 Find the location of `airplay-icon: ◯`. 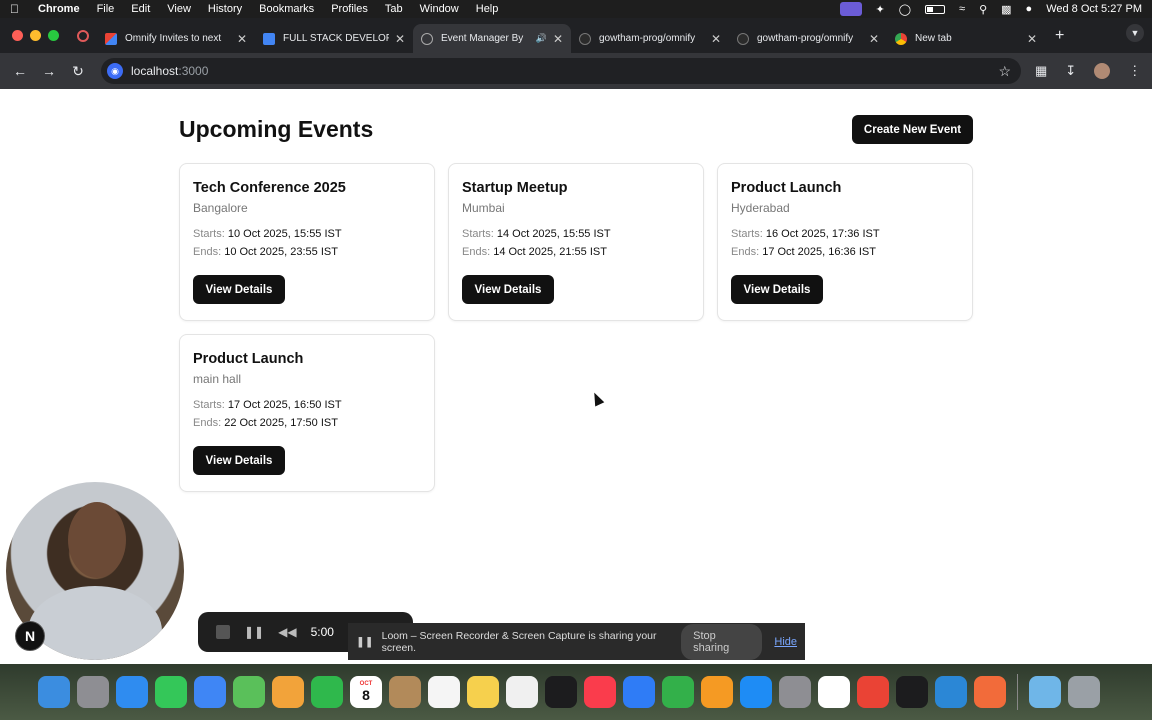

airplay-icon: ◯ is located at coordinates (905, 9).